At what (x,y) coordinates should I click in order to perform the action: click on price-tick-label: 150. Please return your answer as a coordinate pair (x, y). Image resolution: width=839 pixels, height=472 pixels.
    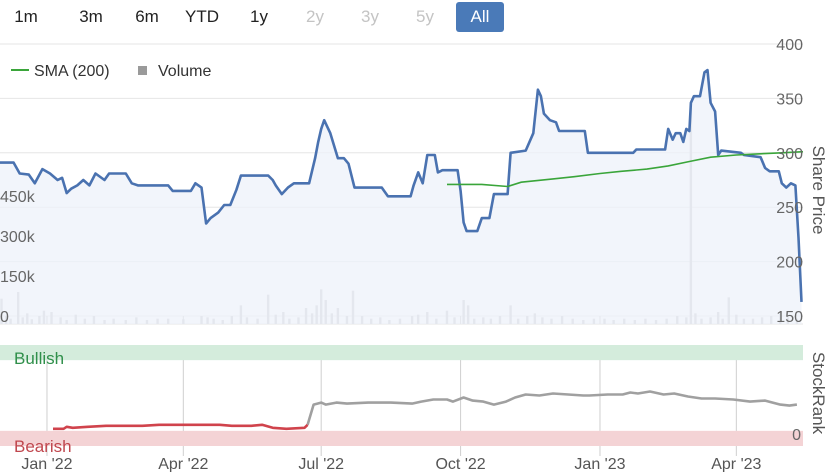
    Looking at the image, I should click on (789, 317).